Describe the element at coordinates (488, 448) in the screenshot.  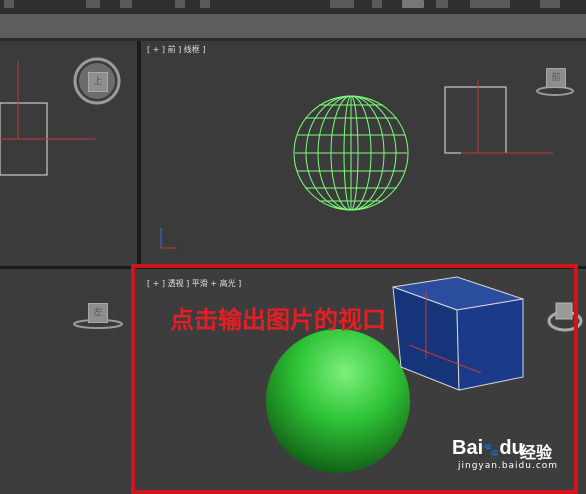
I see `watermark-brand: Bai🐾du` at that location.